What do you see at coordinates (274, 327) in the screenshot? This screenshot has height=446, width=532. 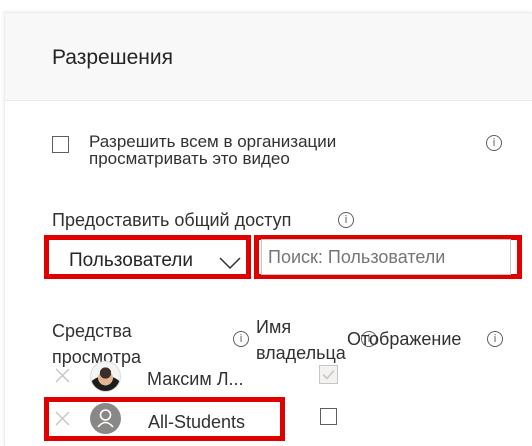 I see `col-owner-line1: Имя` at bounding box center [274, 327].